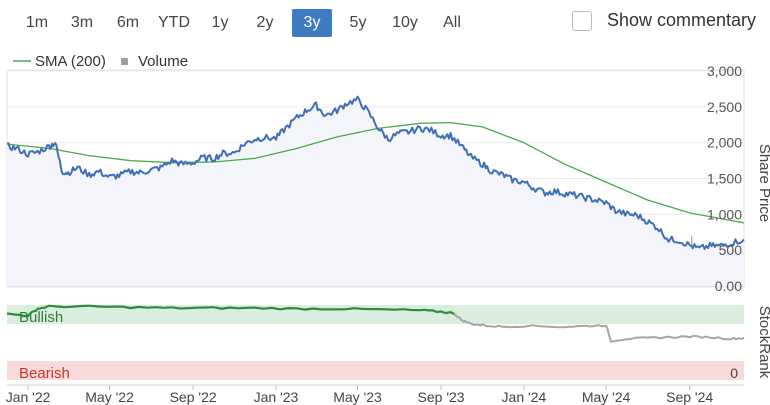 Image resolution: width=770 pixels, height=405 pixels. I want to click on share-price-axis-title: Share Price, so click(763, 183).